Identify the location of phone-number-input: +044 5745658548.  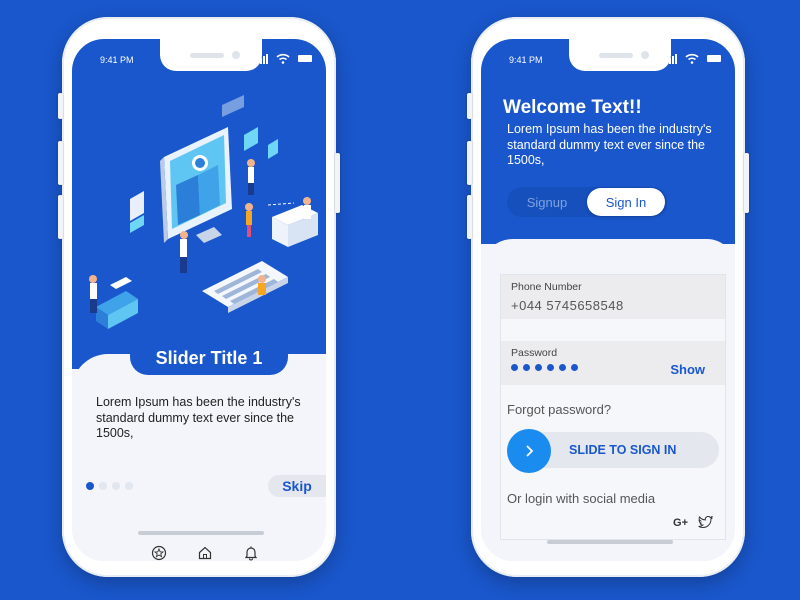
(567, 305).